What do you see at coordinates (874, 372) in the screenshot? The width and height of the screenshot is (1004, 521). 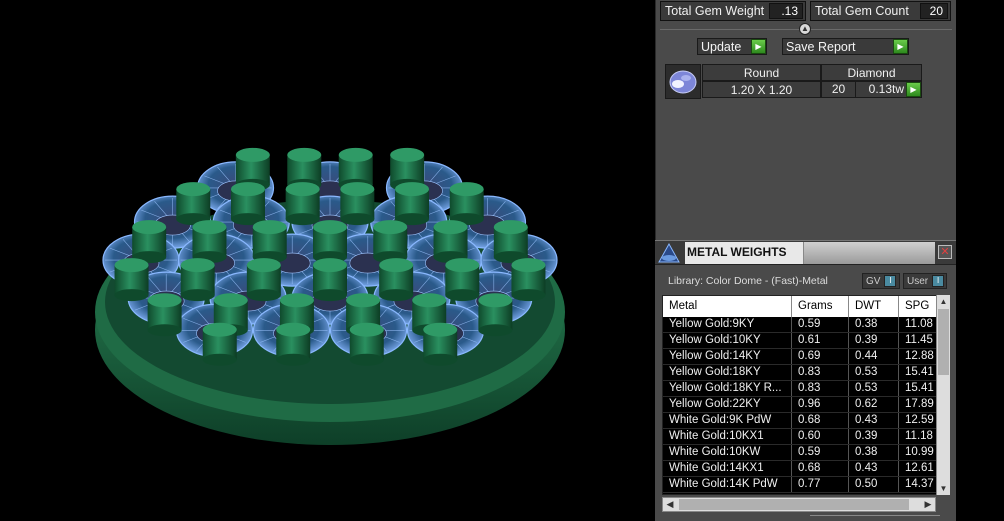 I see `dwt-value: 0.53` at bounding box center [874, 372].